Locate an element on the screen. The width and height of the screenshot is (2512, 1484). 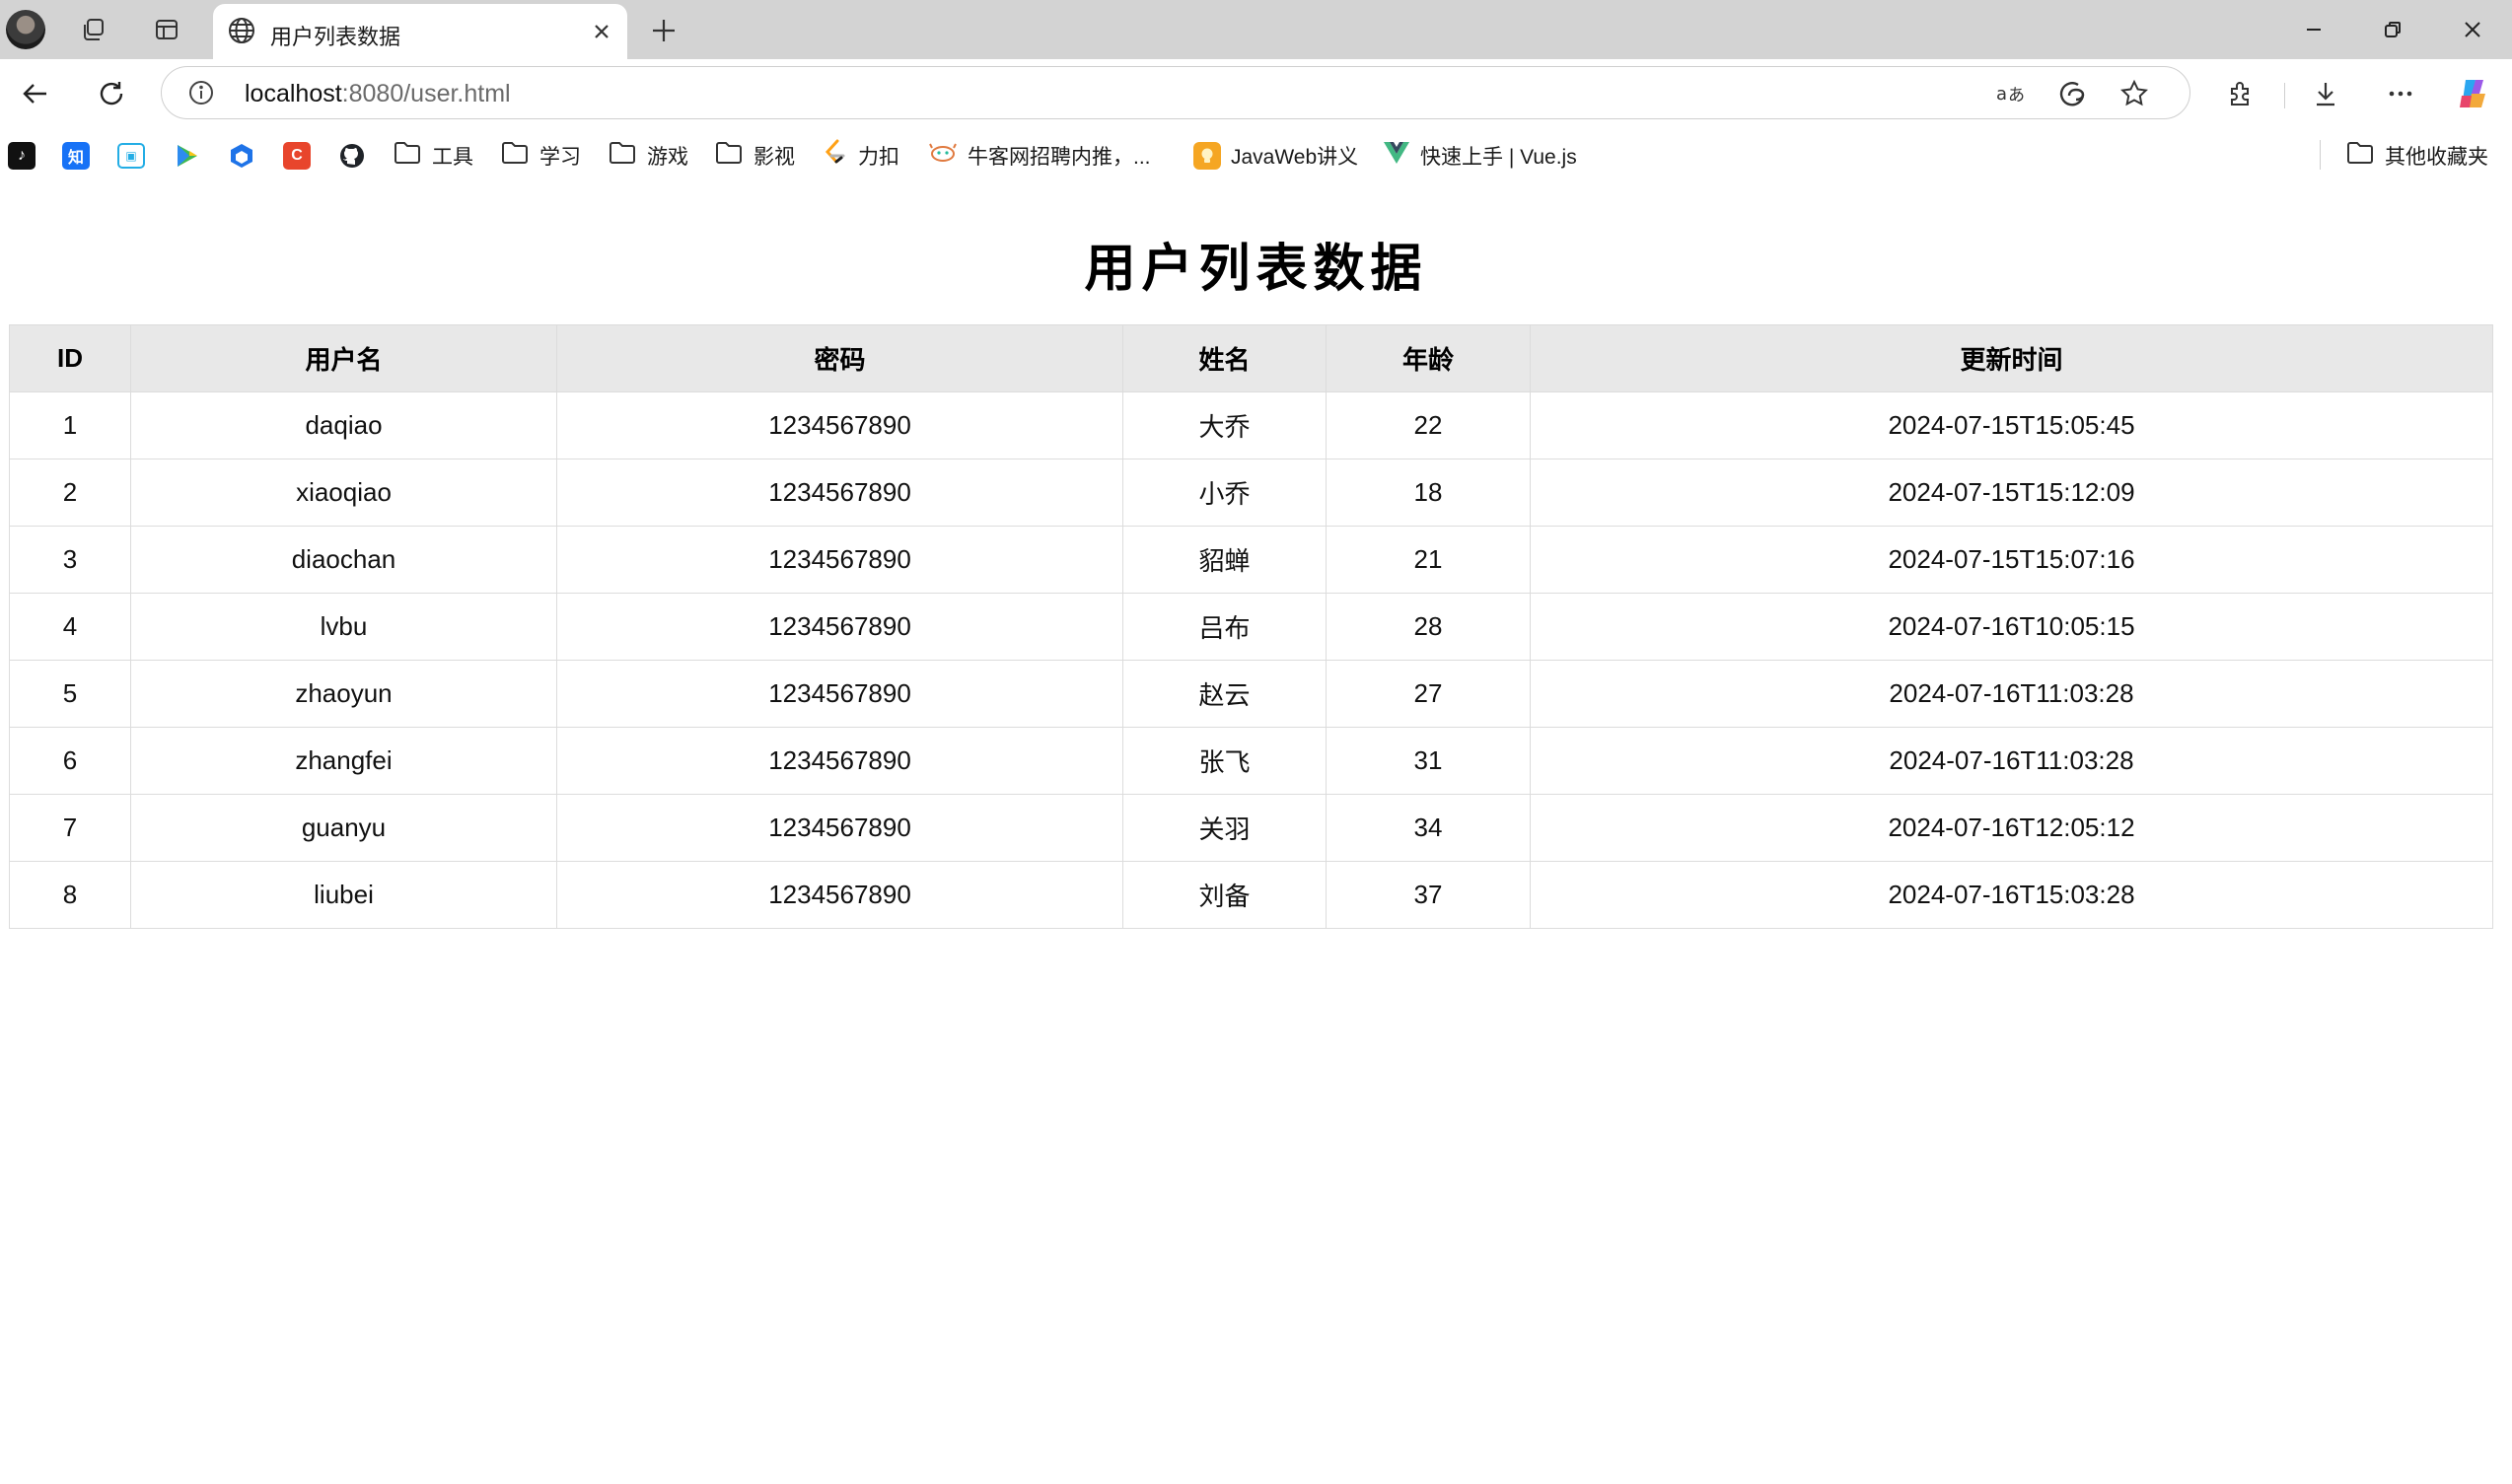
cell-update-time: 2024-07-15T15:07:16 is located at coordinates (2011, 560).